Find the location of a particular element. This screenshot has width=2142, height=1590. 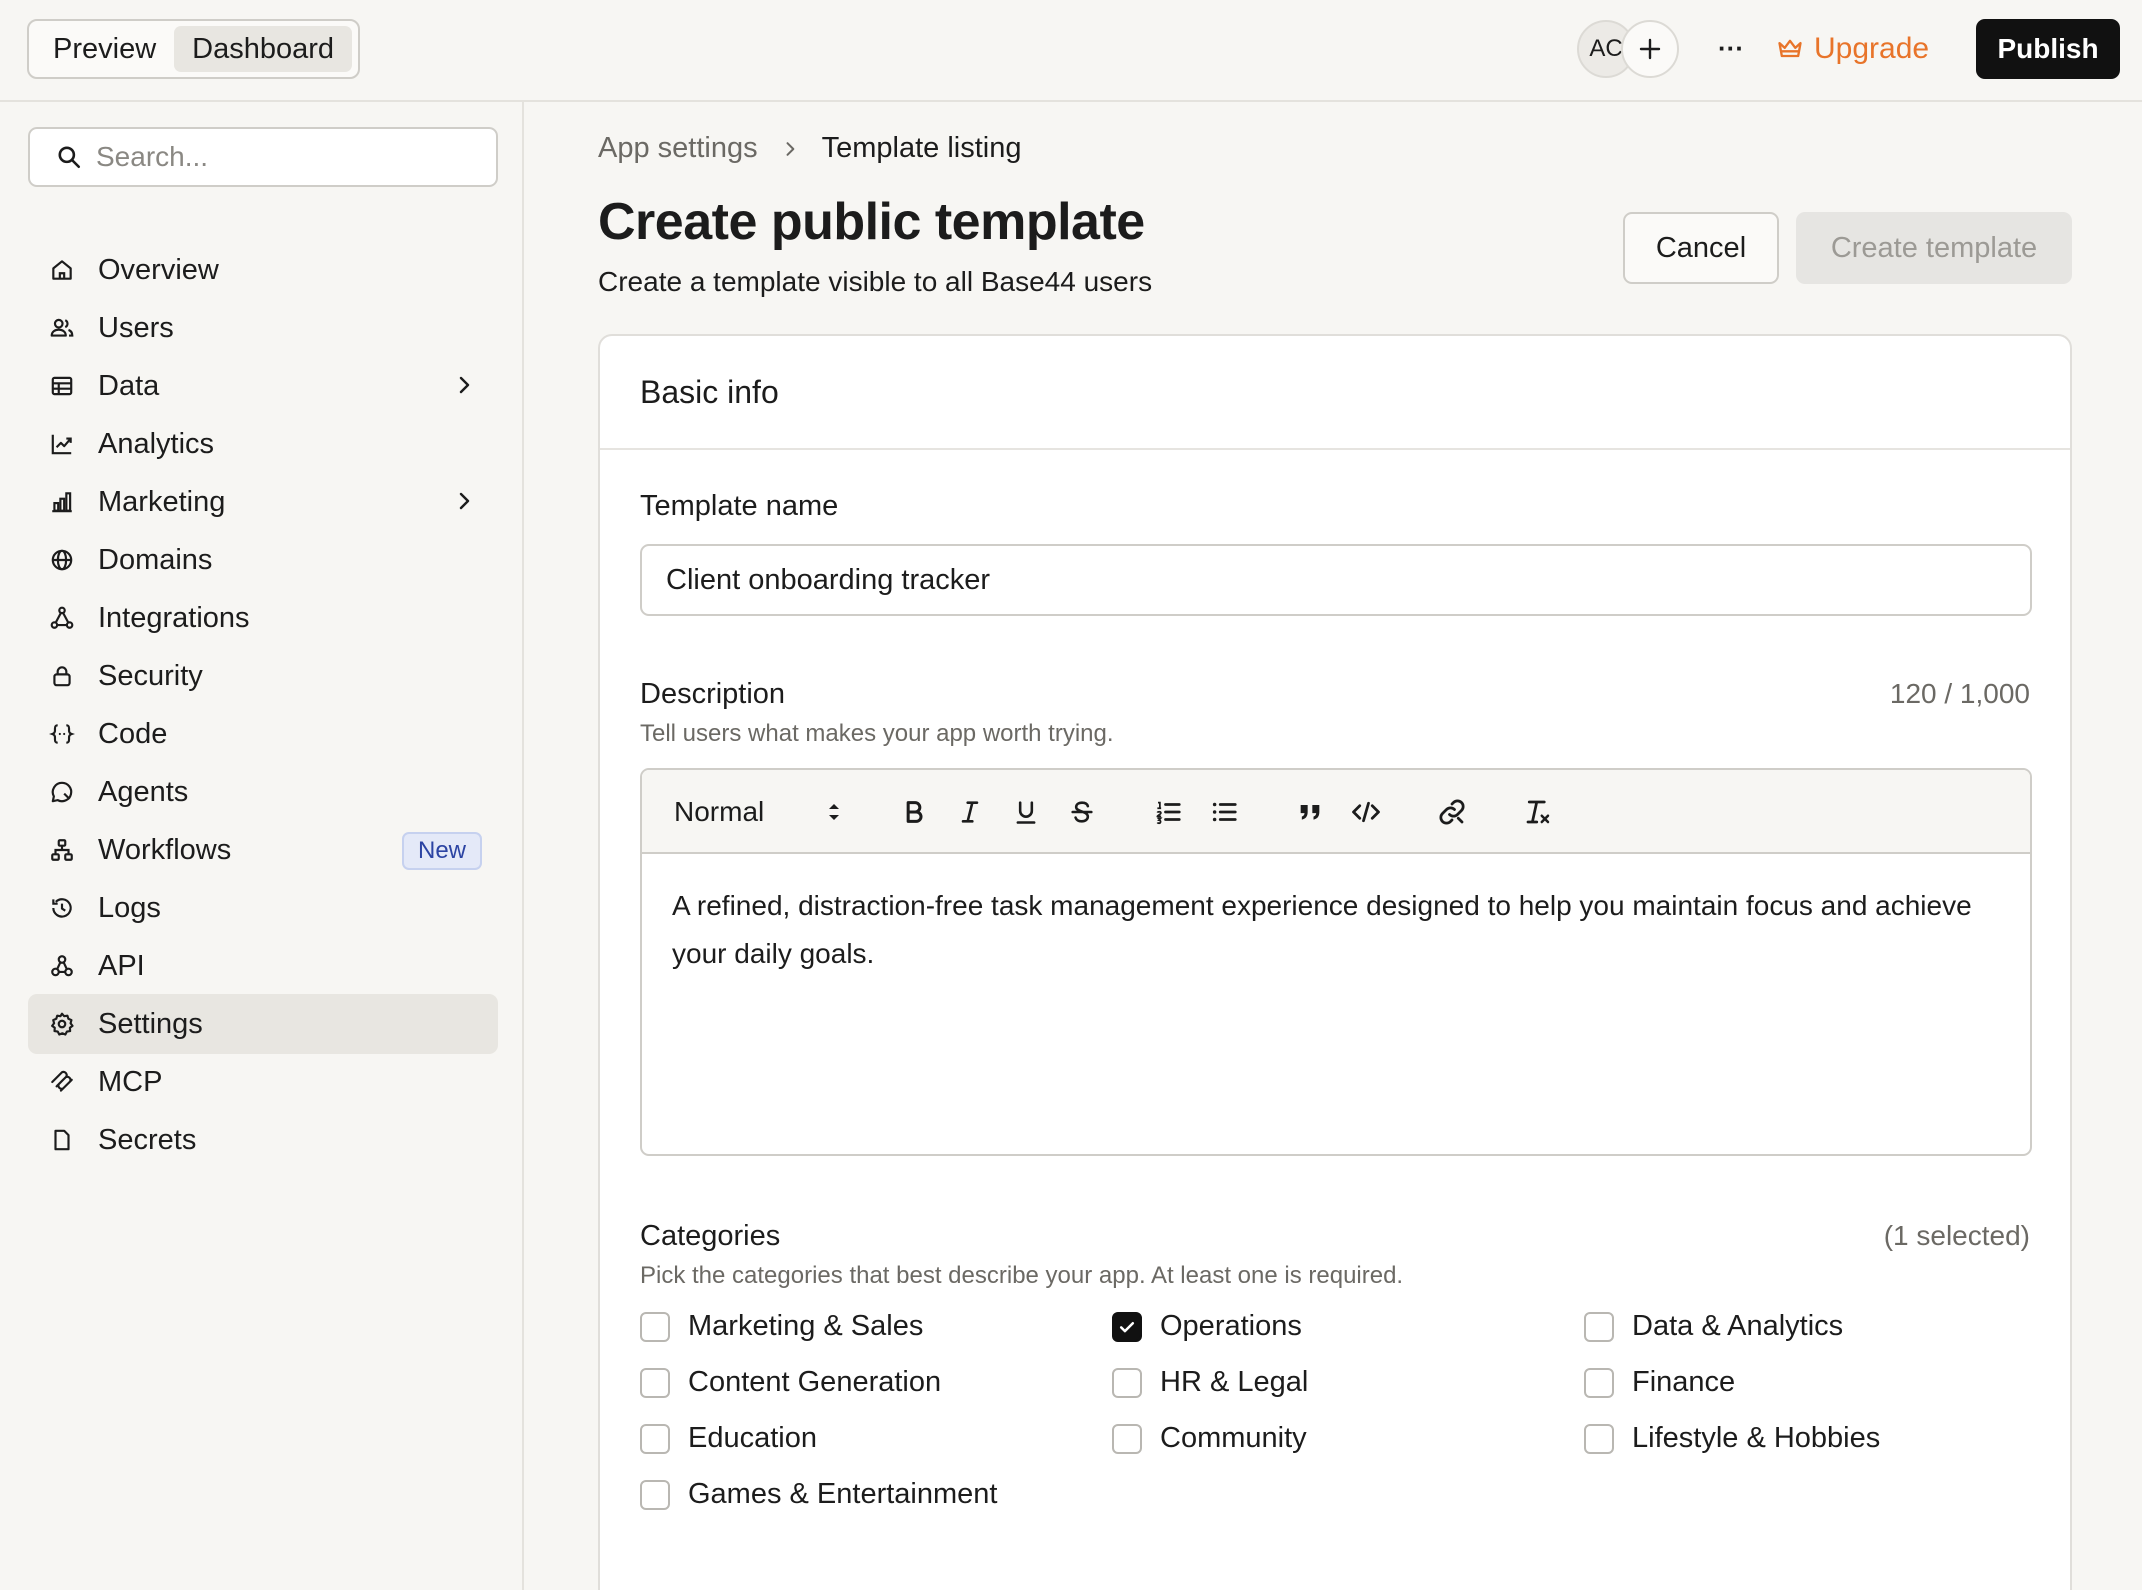

strikethrough-button is located at coordinates (1082, 812).